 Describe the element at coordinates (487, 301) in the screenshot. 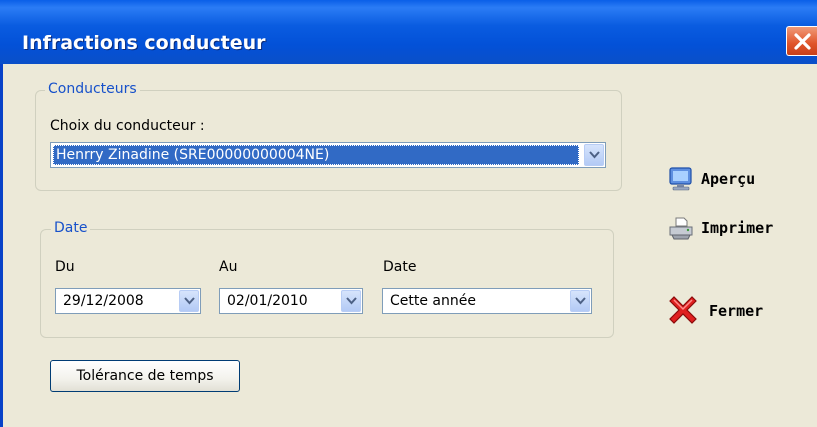

I see `period-select: Cette année` at that location.